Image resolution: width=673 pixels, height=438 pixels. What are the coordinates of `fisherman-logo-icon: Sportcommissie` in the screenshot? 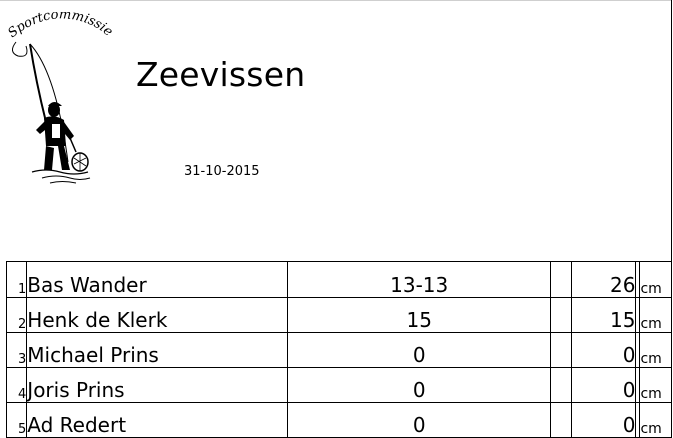 It's located at (61, 98).